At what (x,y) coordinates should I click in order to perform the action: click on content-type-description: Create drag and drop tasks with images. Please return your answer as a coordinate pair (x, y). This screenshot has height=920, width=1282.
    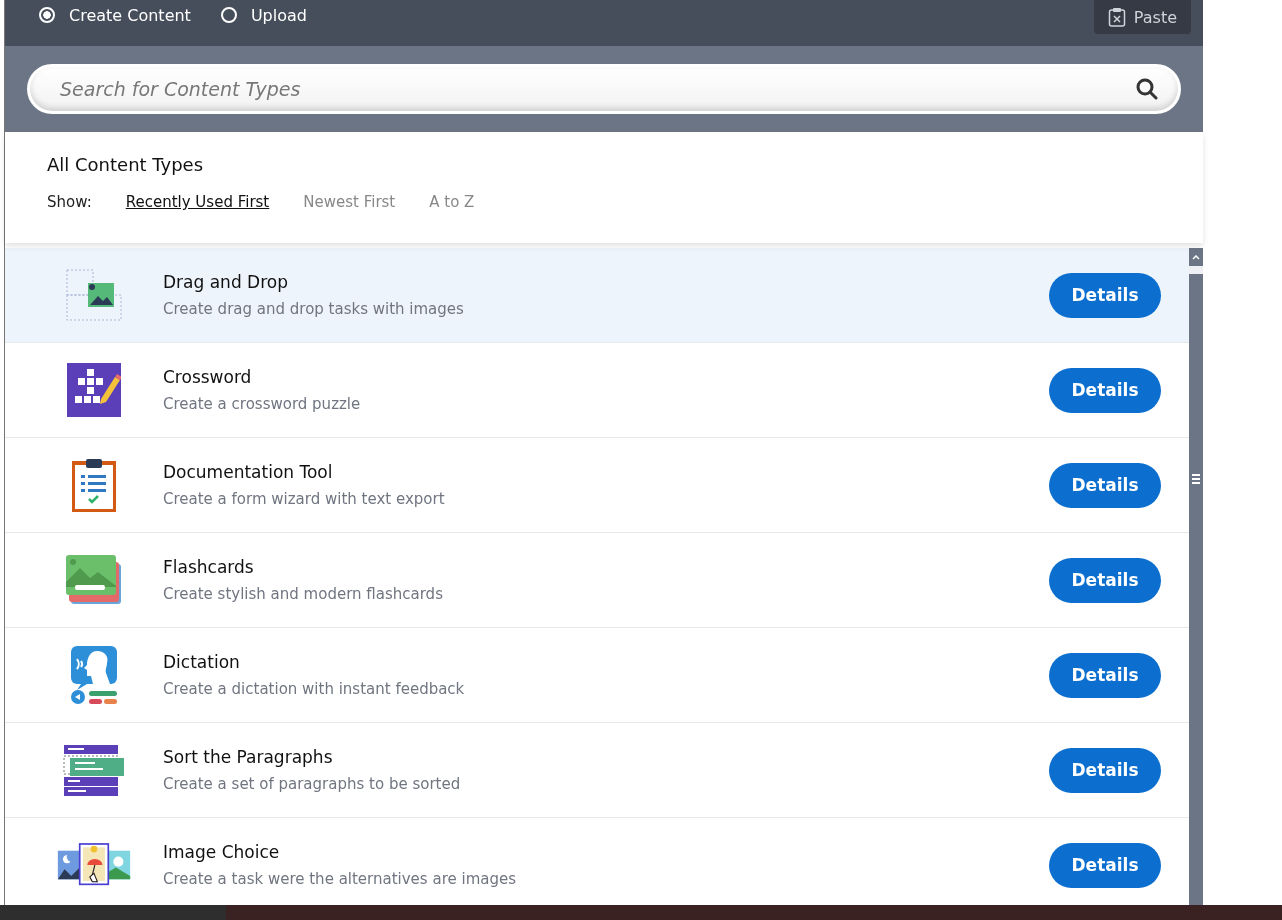
    Looking at the image, I should click on (314, 309).